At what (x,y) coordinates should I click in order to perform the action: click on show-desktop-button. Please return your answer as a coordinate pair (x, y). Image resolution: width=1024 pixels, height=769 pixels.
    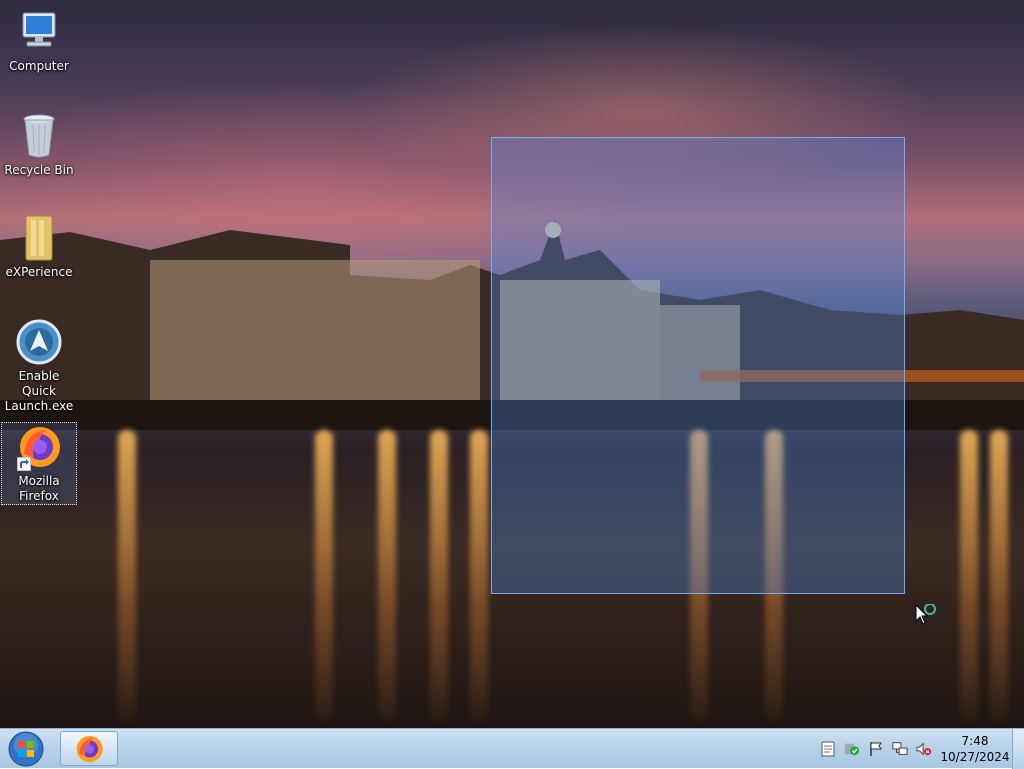
    Looking at the image, I should click on (1018, 749).